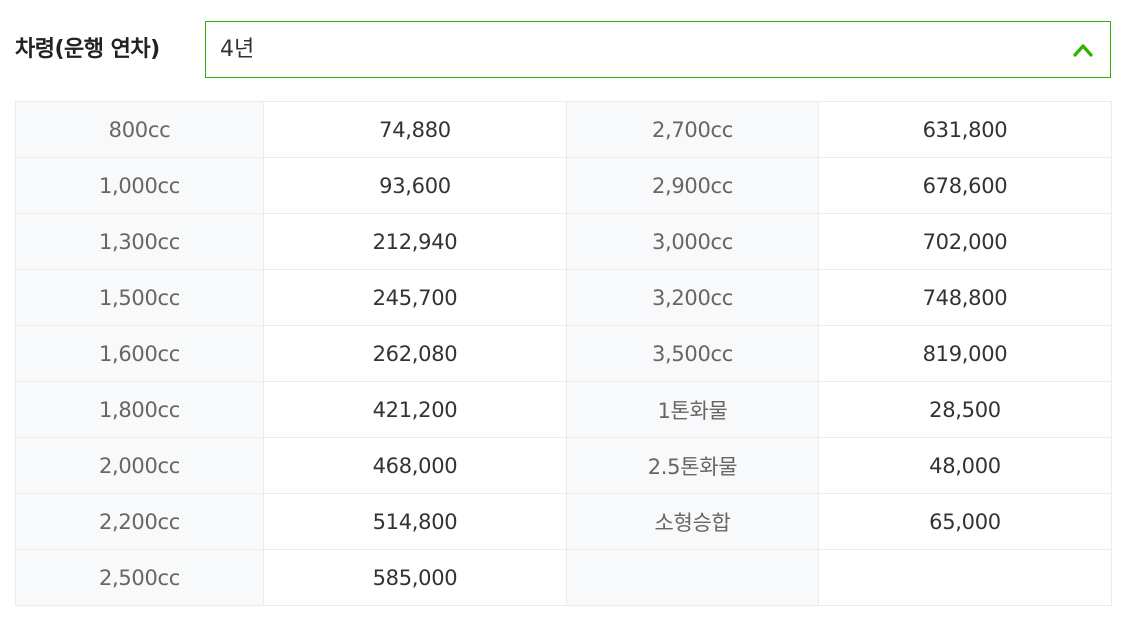 The height and width of the screenshot is (627, 1129). I want to click on rate-value: 702,000, so click(965, 241).